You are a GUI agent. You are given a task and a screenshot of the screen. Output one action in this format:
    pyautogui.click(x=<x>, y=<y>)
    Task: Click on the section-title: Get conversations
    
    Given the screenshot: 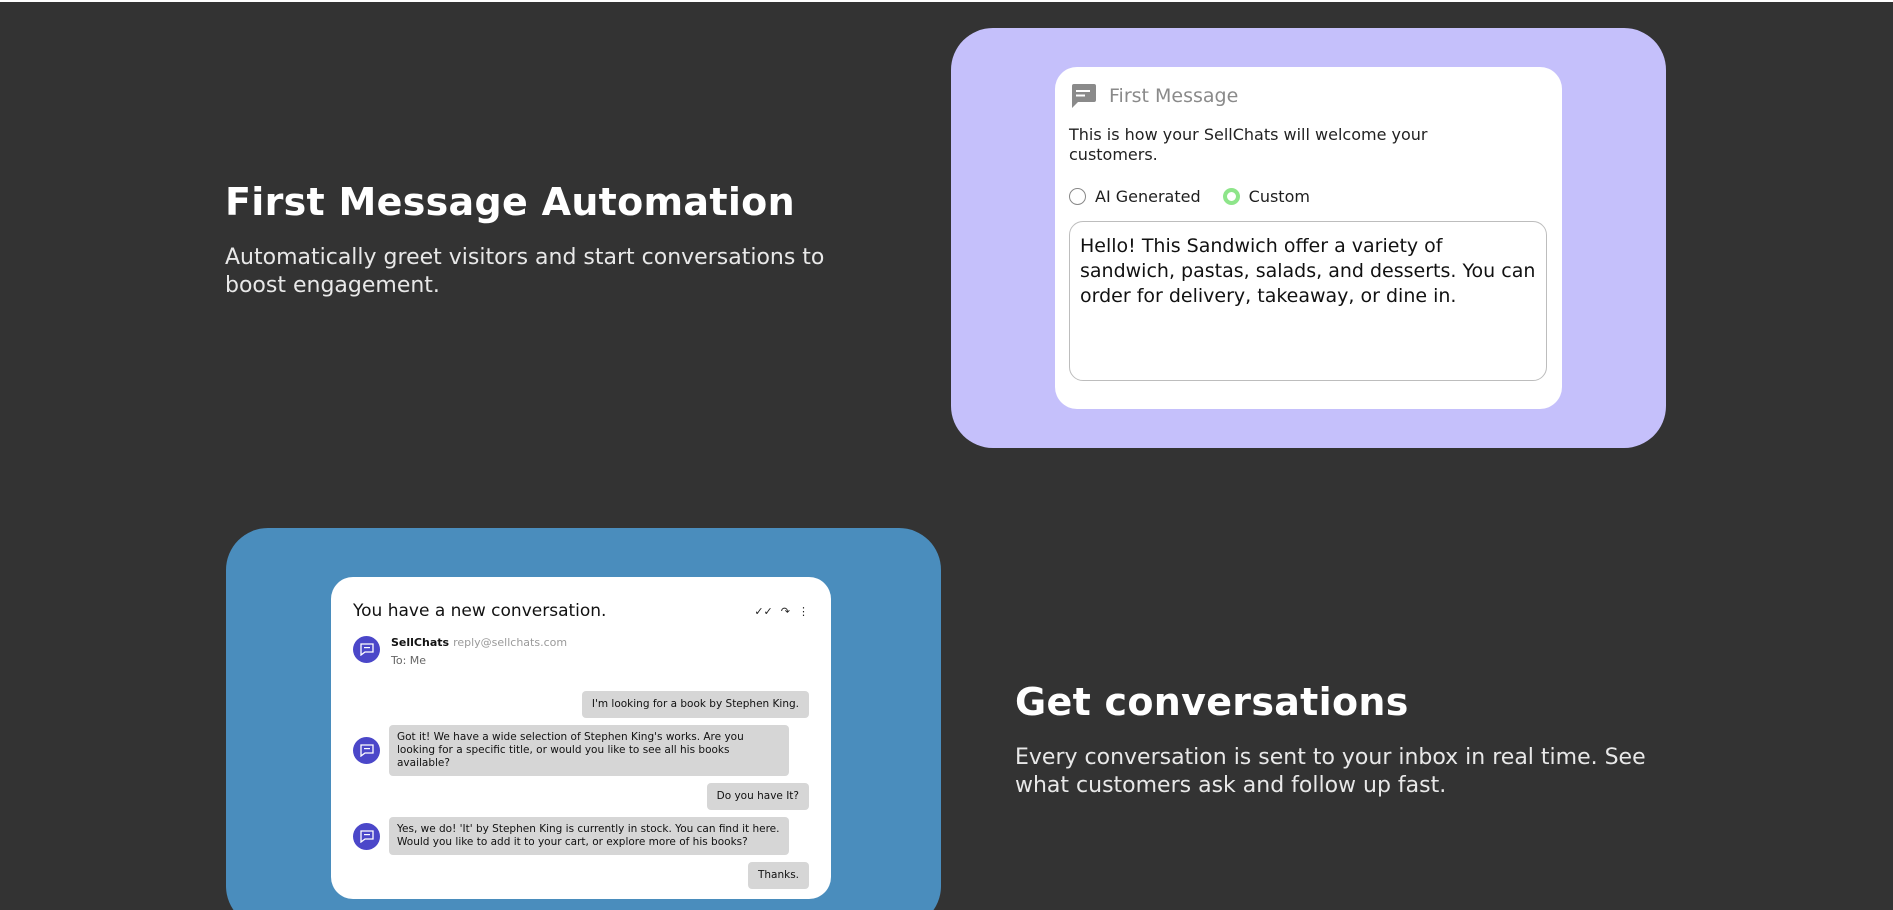 What is the action you would take?
    pyautogui.click(x=1212, y=702)
    